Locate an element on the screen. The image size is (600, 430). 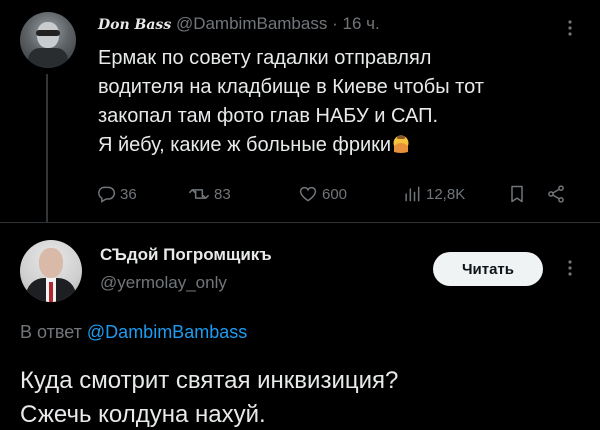
reply-prefix: В ответ is located at coordinates (51, 332).